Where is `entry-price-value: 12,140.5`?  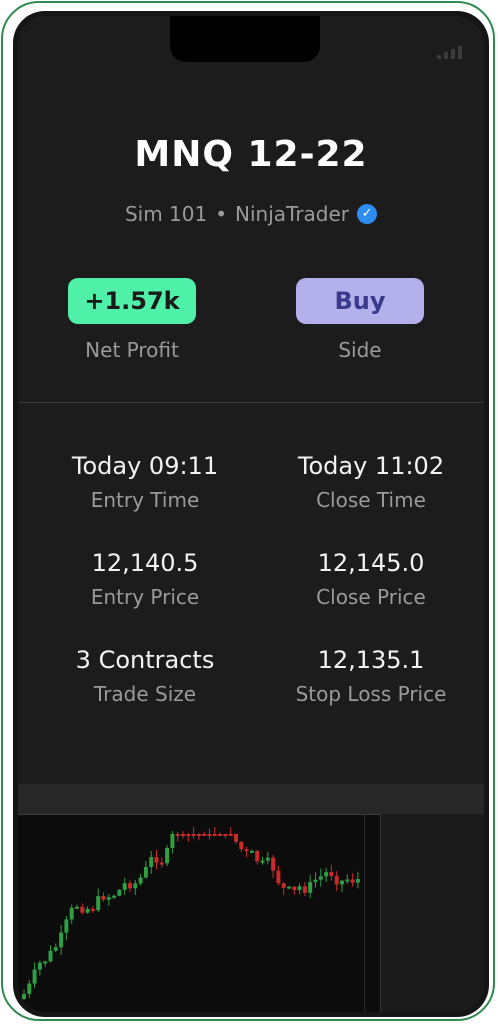
entry-price-value: 12,140.5 is located at coordinates (145, 563).